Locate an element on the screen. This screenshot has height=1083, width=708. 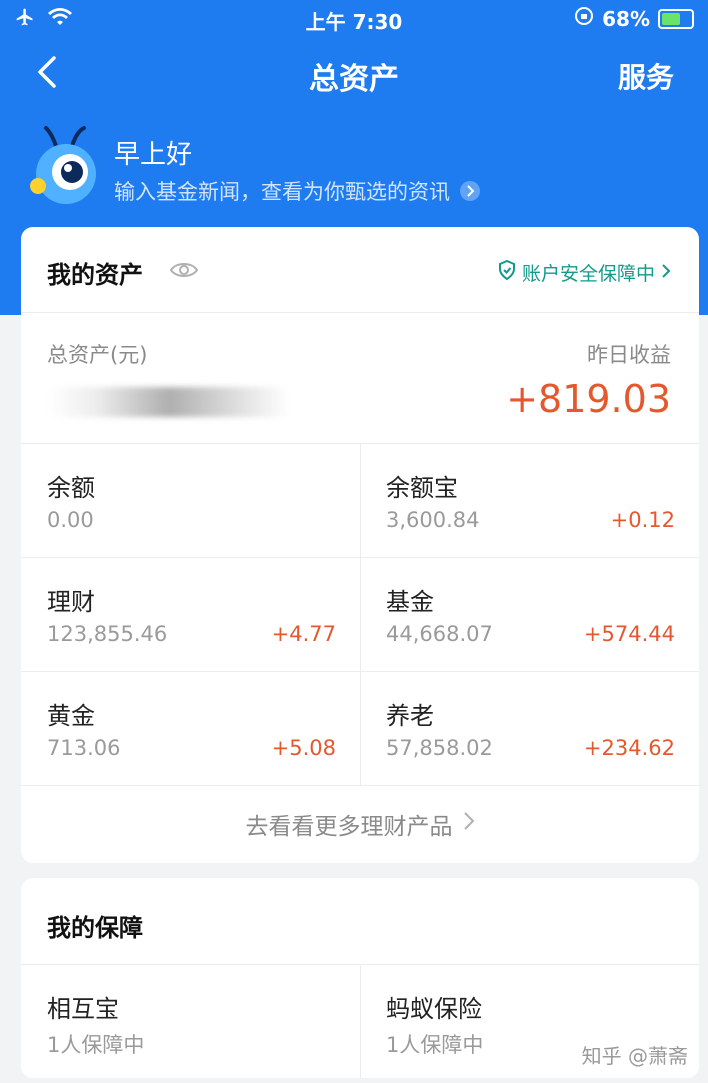
greeting-subtitle: 输入基金新闻，查看为你甄选的资讯 is located at coordinates (282, 192).